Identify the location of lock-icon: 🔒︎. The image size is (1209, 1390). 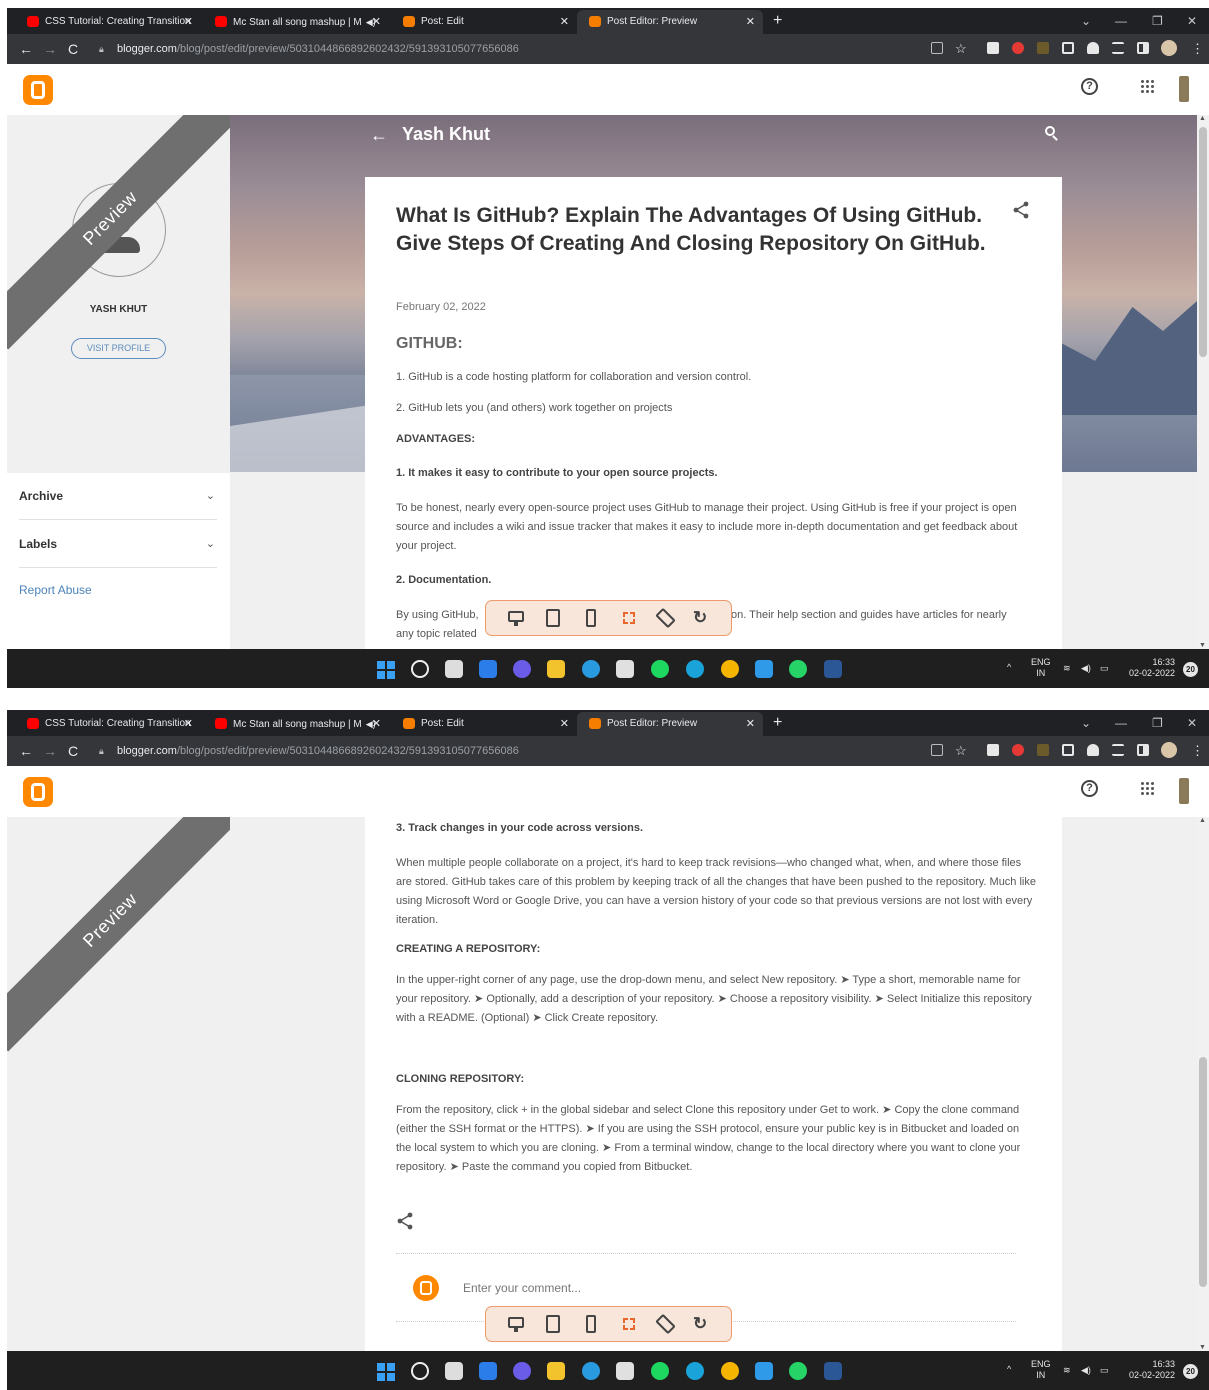
(101, 751).